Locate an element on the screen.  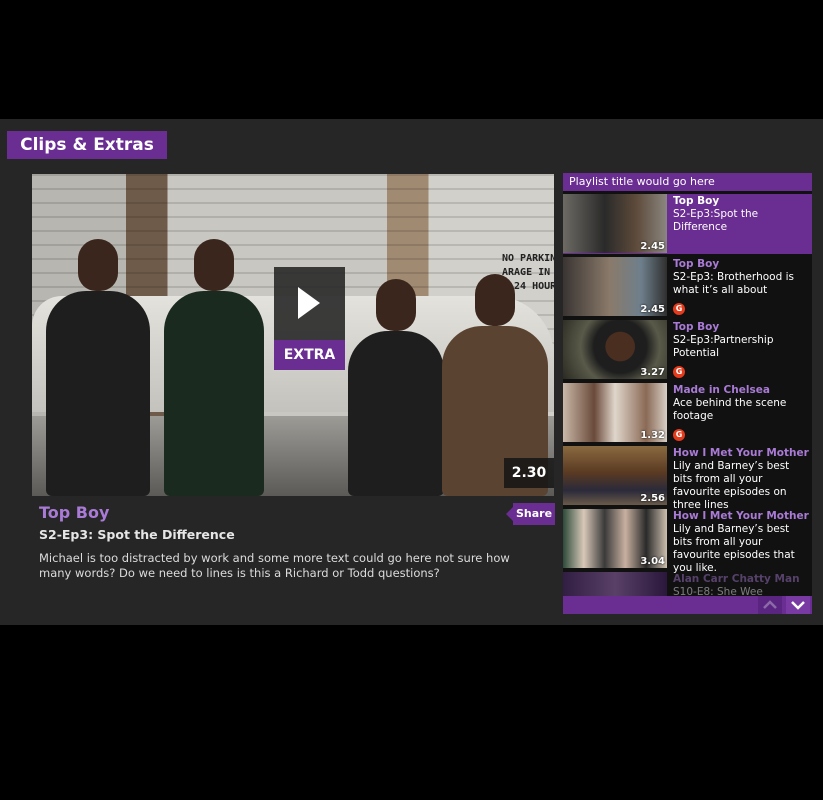
playlist-item-show: Made in Chelsea is located at coordinates (721, 390).